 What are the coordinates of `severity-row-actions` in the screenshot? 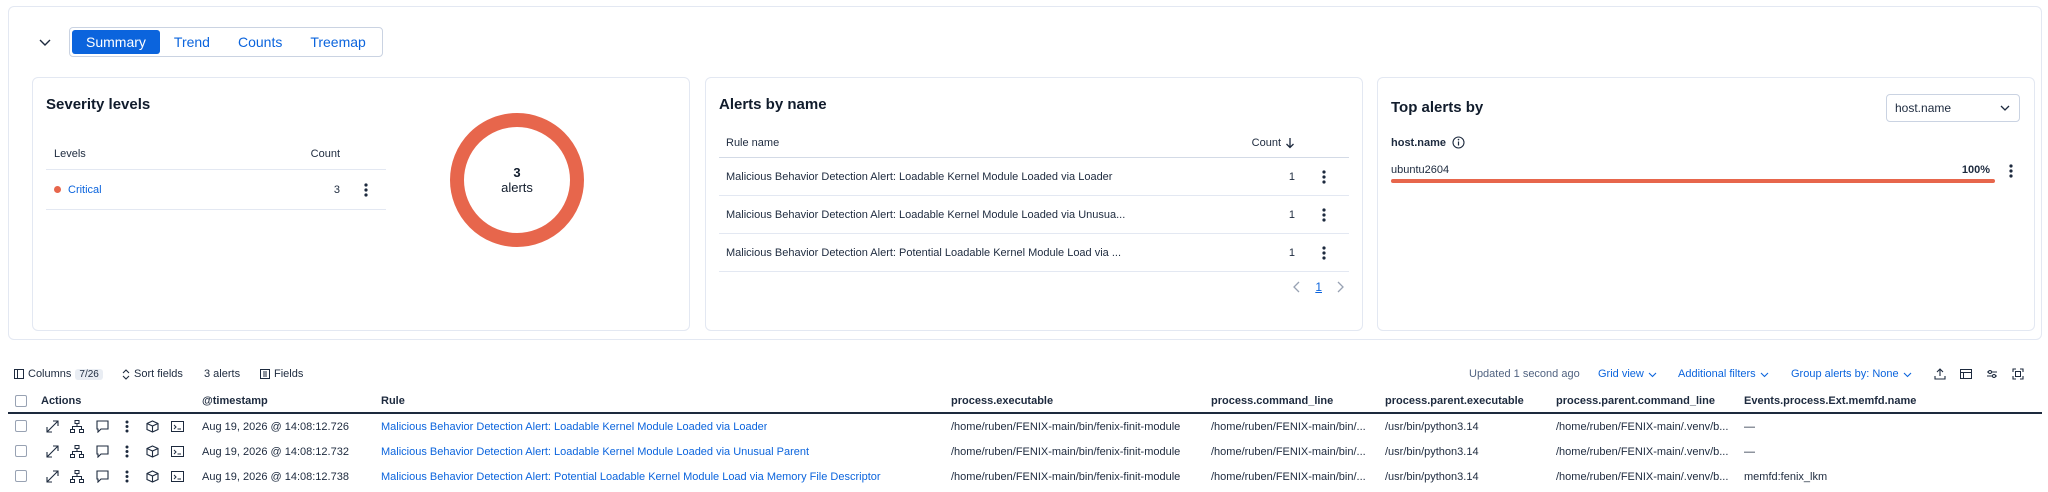 It's located at (366, 189).